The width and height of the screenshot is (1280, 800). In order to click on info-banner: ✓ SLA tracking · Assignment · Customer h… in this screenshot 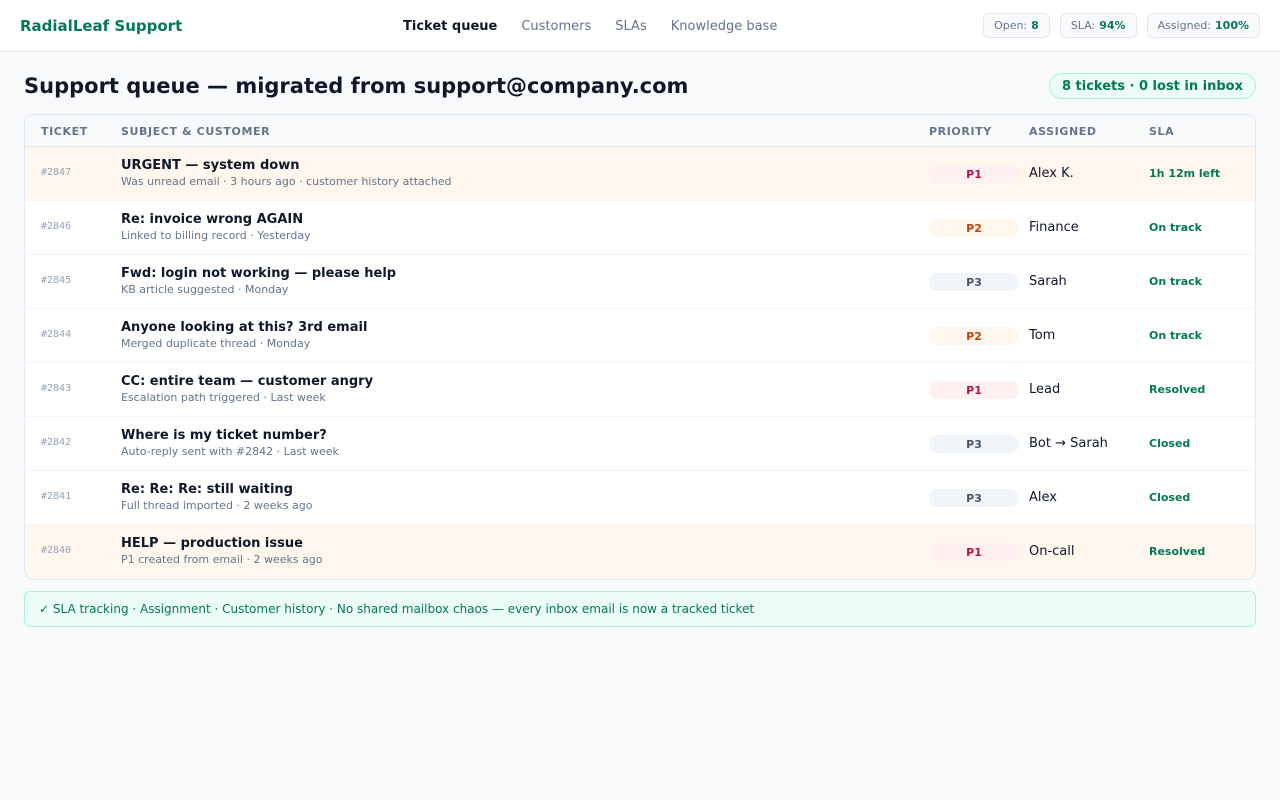, I will do `click(640, 609)`.